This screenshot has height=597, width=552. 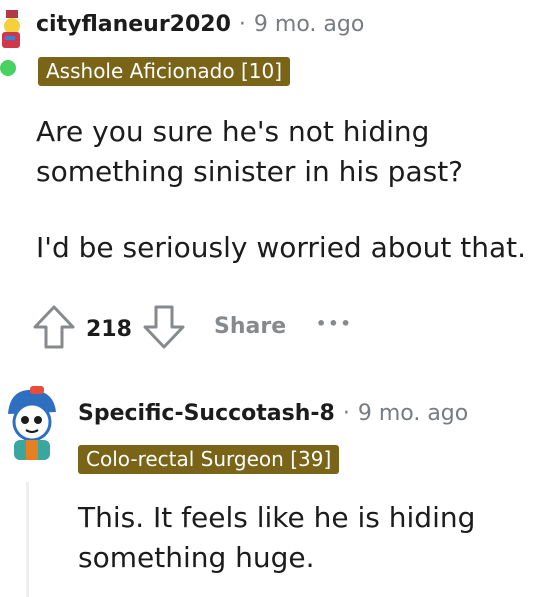 I want to click on user-flair-container: Asshole Aficionado [10], so click(x=164, y=71).